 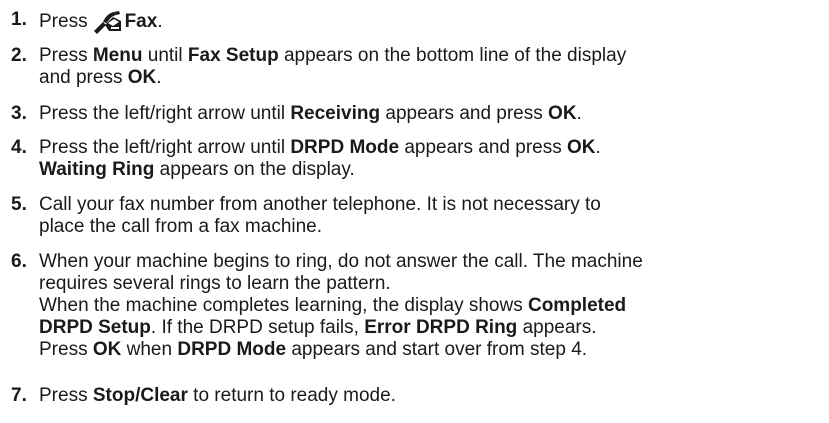 I want to click on fax-label: Fax, so click(x=141, y=21).